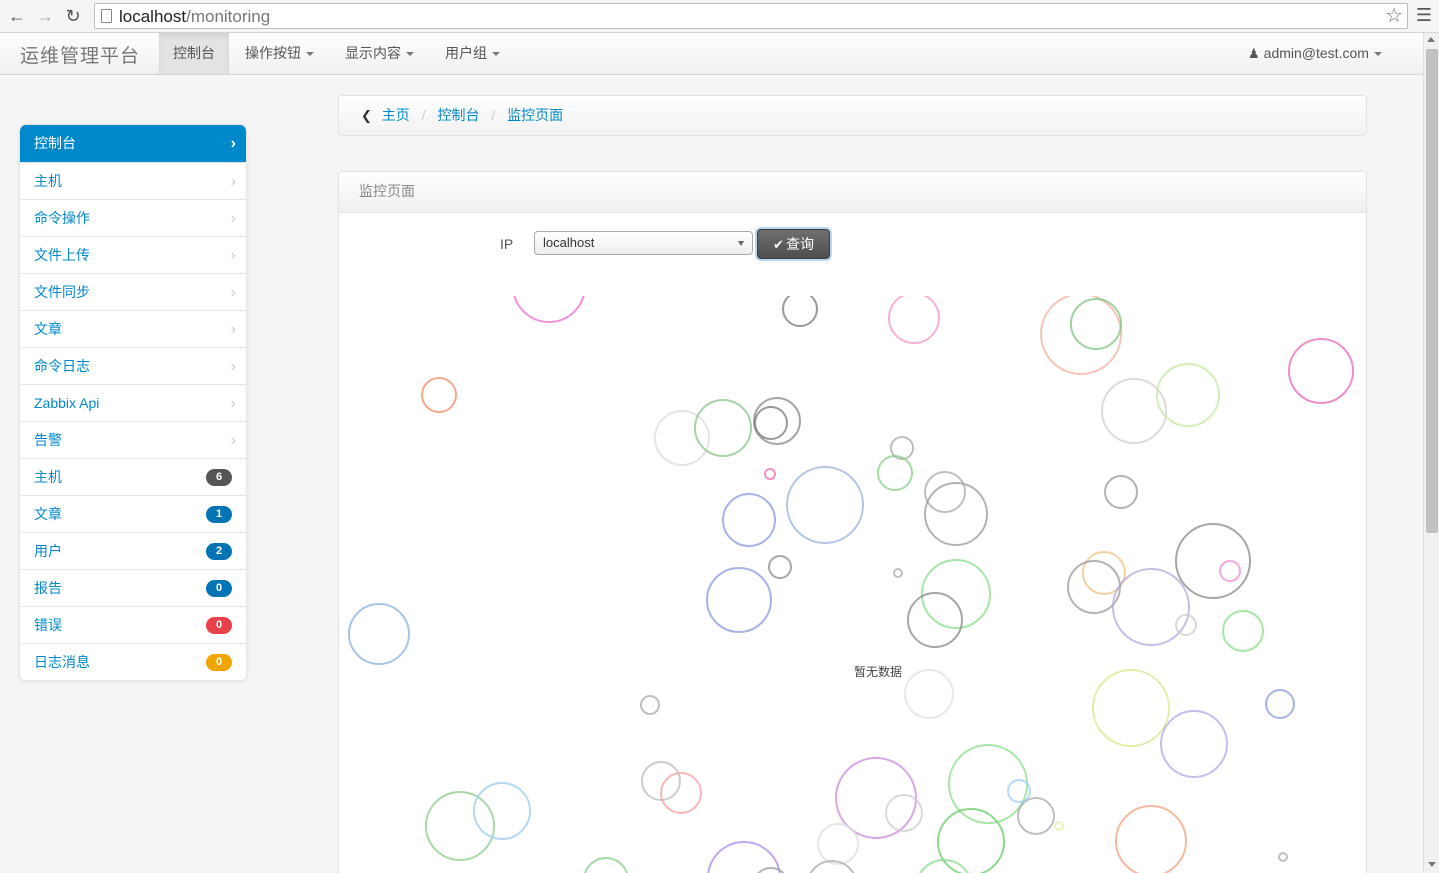 The height and width of the screenshot is (873, 1439). Describe the element at coordinates (17, 16) in the screenshot. I see `back-arrow-icon: ←` at that location.